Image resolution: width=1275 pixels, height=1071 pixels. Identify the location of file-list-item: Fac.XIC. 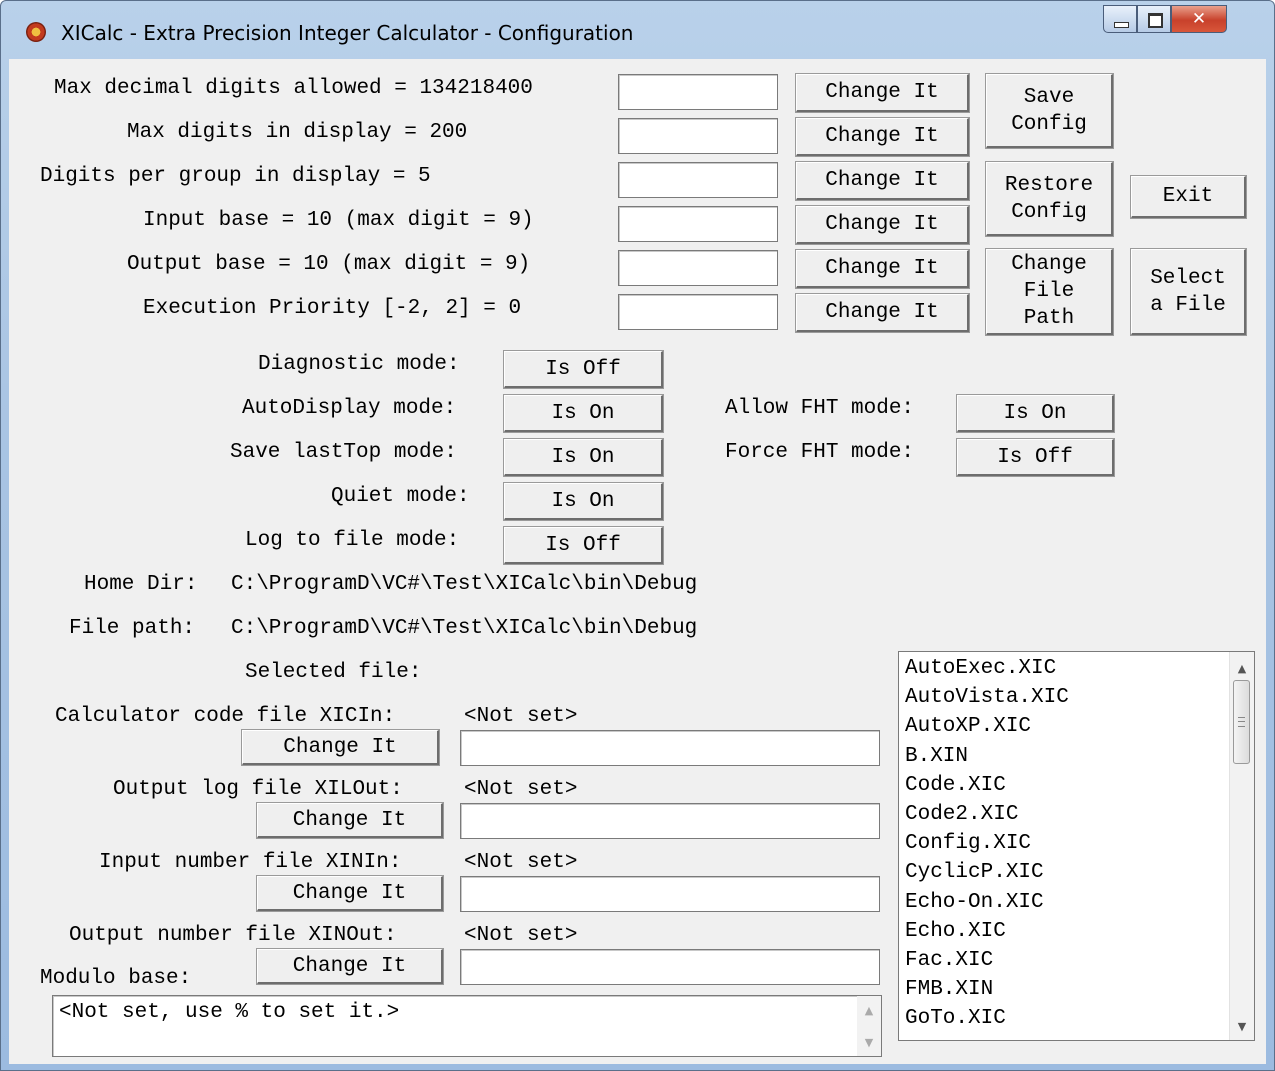
(949, 960).